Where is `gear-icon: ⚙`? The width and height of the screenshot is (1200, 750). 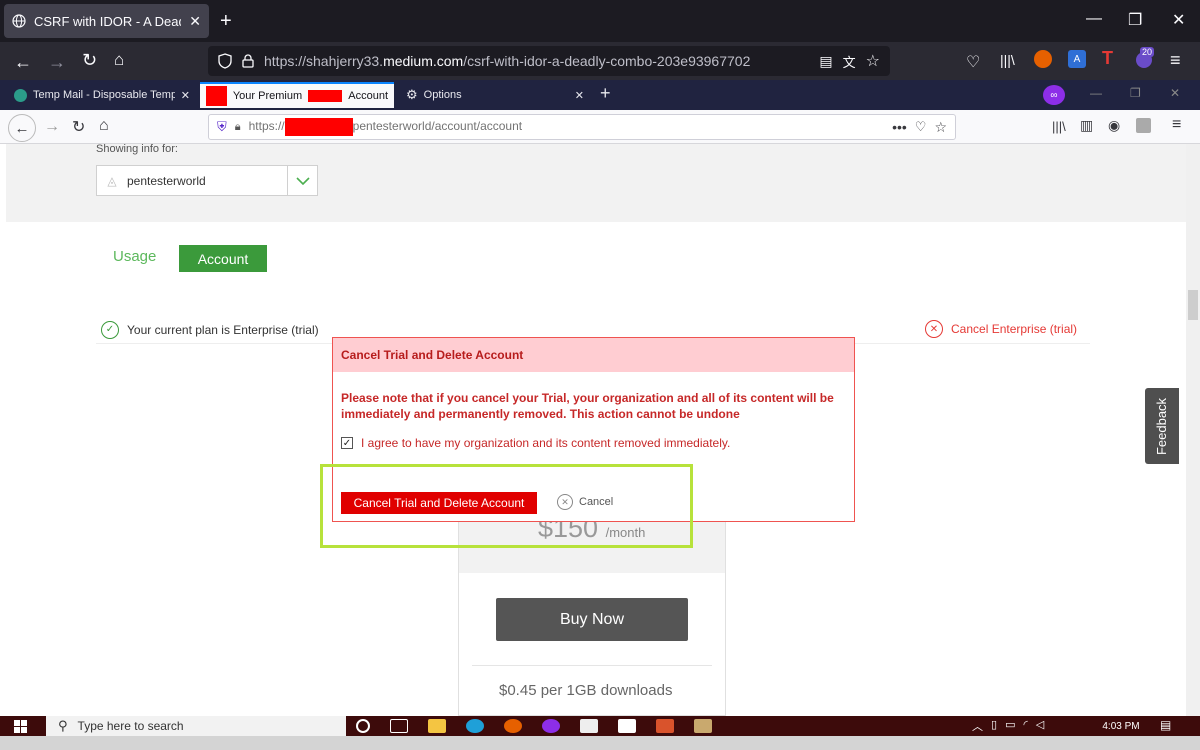 gear-icon: ⚙ is located at coordinates (412, 94).